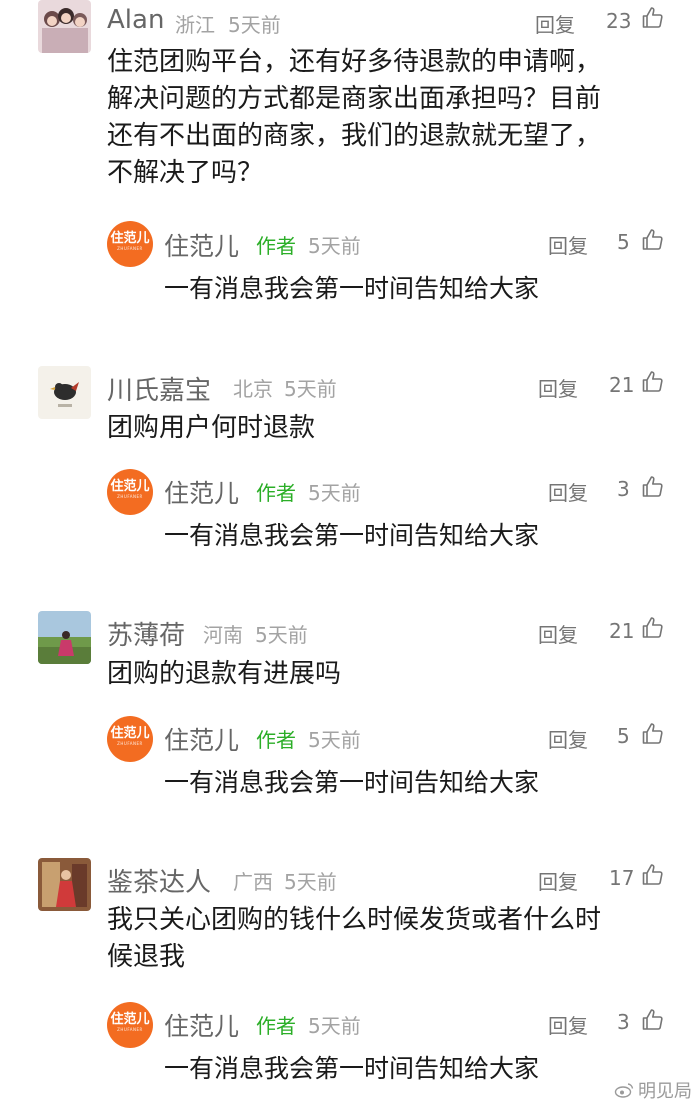 The height and width of the screenshot is (1107, 700). What do you see at coordinates (211, 428) in the screenshot?
I see `comment-text-line: 团购用户何时退款` at bounding box center [211, 428].